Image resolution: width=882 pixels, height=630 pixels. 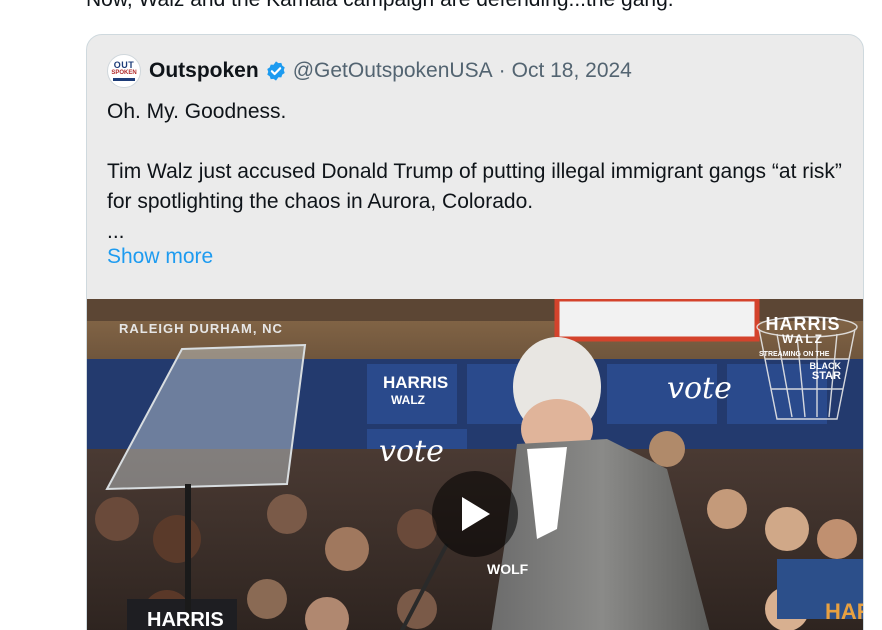 What do you see at coordinates (160, 257) in the screenshot?
I see `show-more-link: Show more` at bounding box center [160, 257].